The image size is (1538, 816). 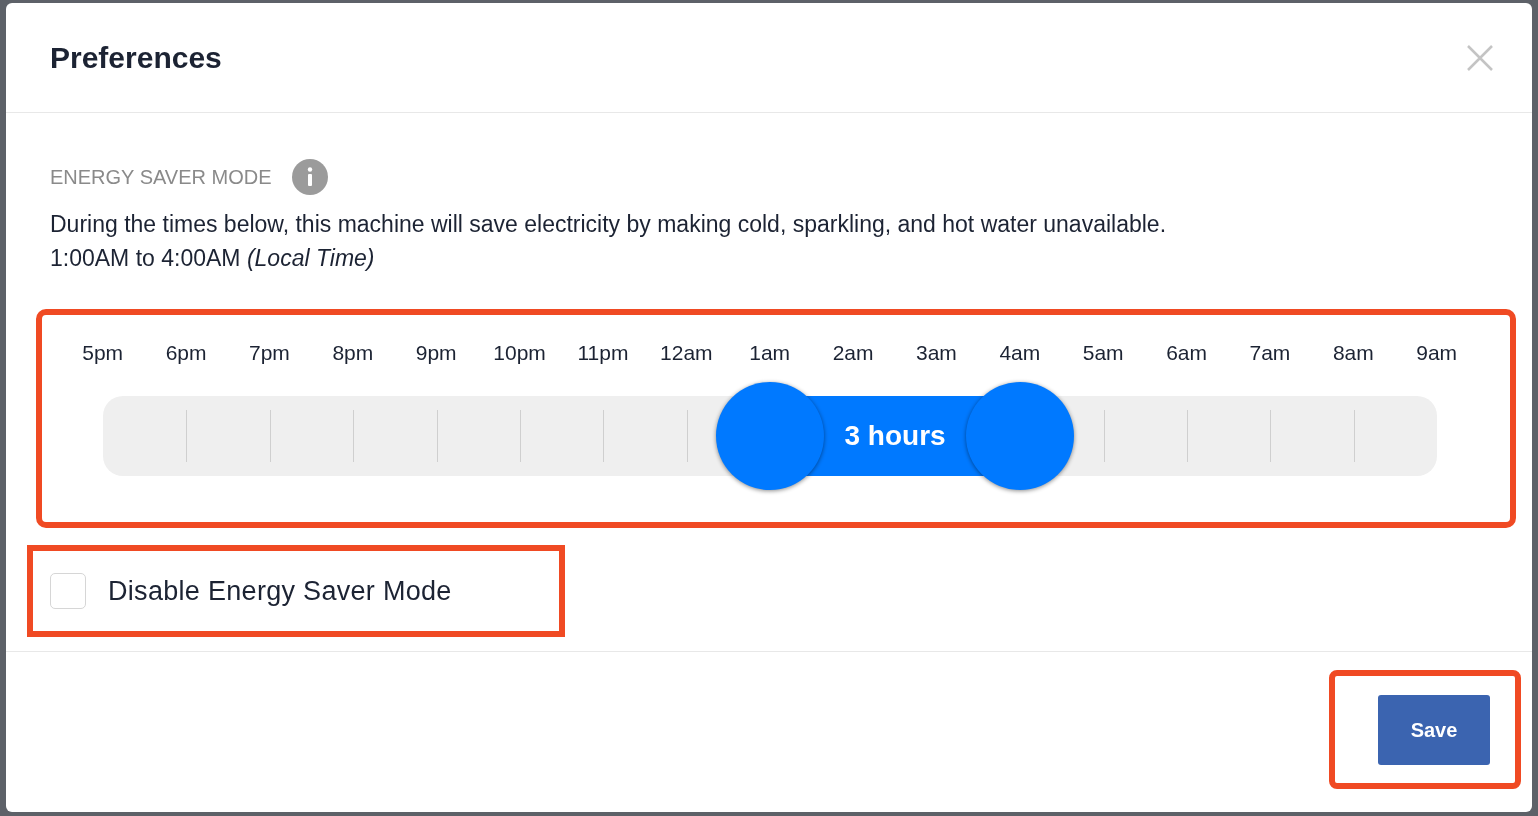 What do you see at coordinates (1020, 353) in the screenshot?
I see `hour-label: 4am` at bounding box center [1020, 353].